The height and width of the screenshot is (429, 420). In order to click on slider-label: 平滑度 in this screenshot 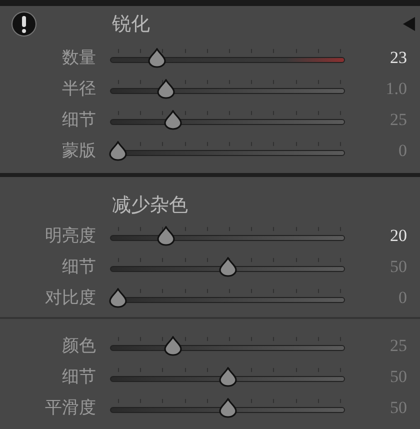, I will do `click(70, 407)`.